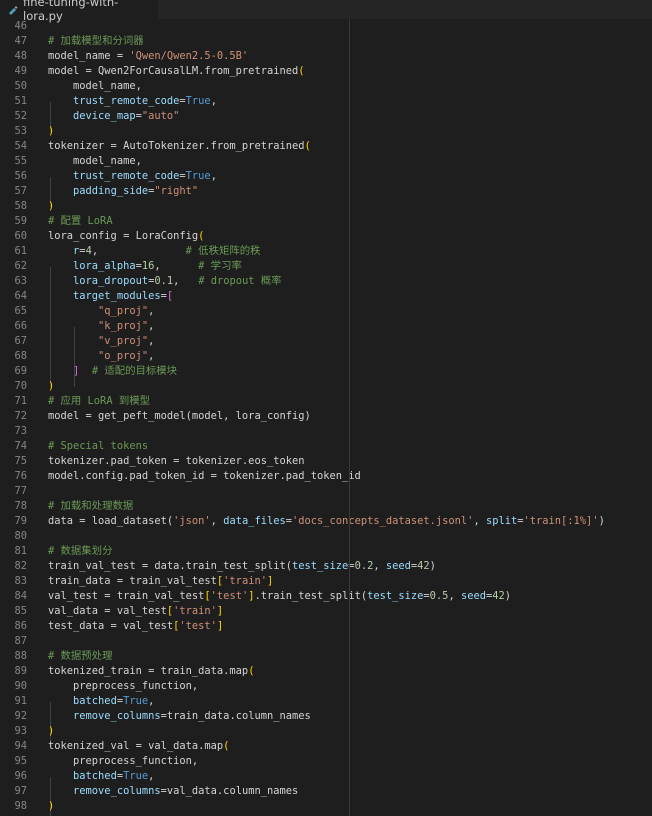 The height and width of the screenshot is (816, 652). I want to click on code-token: ), so click(51, 206).